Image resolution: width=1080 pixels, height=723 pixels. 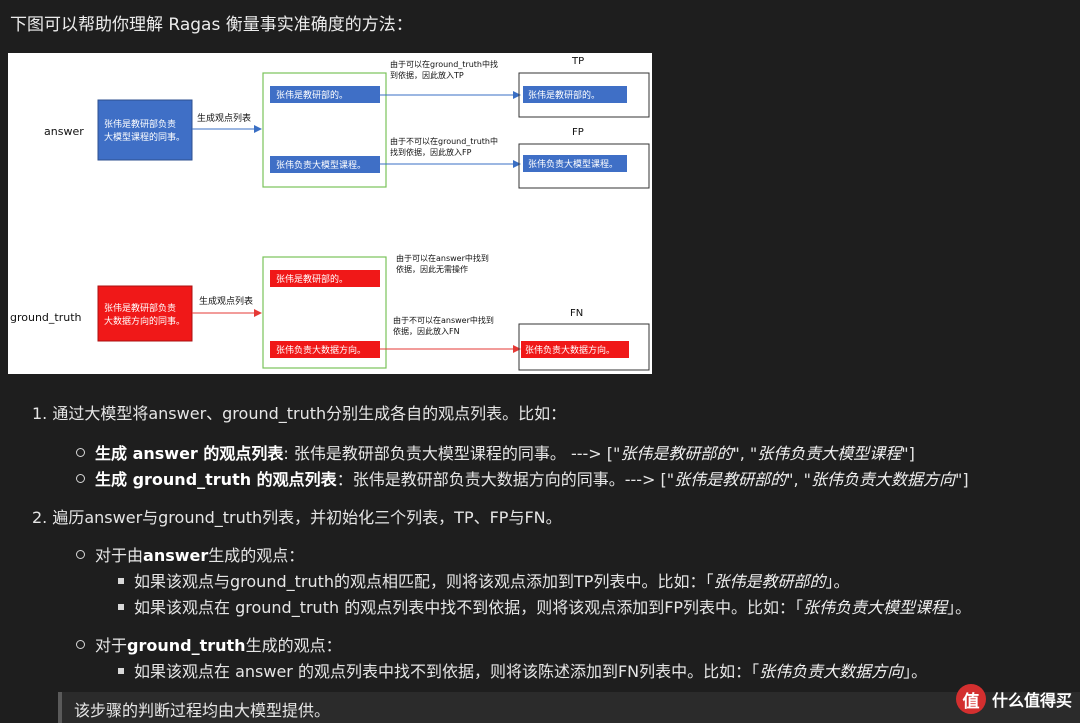 What do you see at coordinates (962, 479) in the screenshot?
I see `step1-gt-end: "]` at bounding box center [962, 479].